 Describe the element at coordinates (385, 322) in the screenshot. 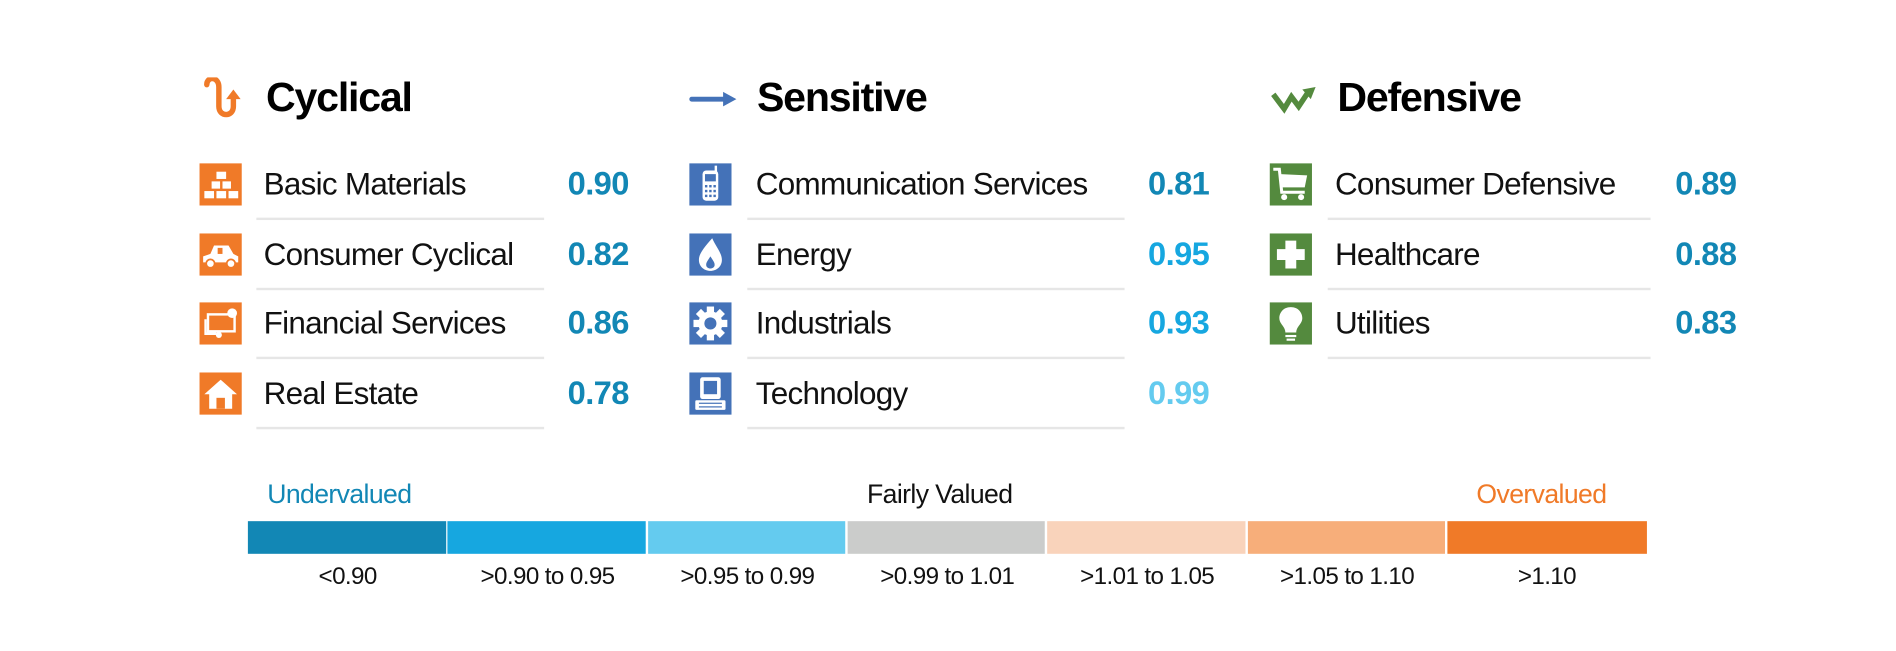

I see `sector-name: Financial Services` at that location.